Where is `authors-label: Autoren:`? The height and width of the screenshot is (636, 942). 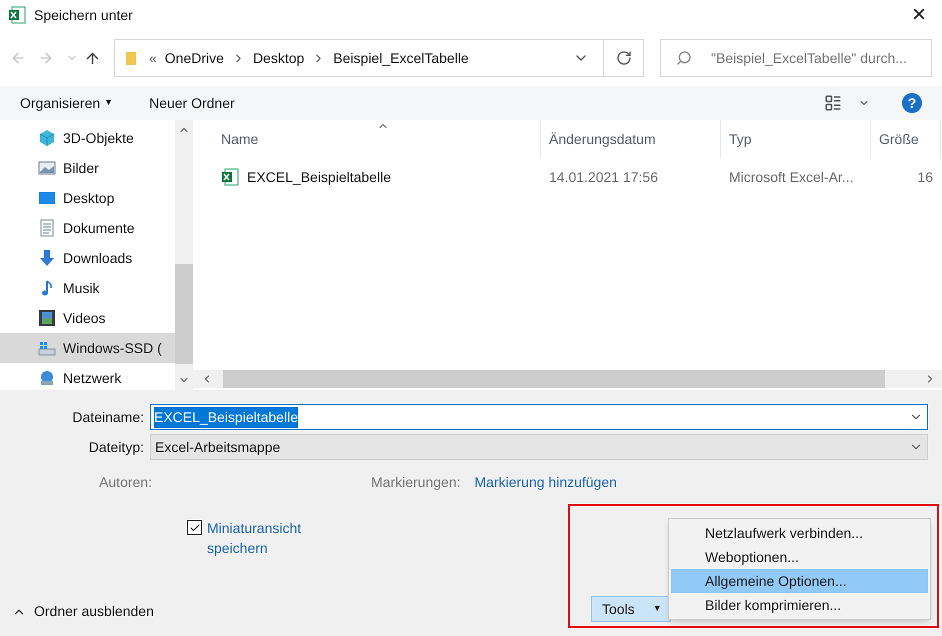 authors-label: Autoren: is located at coordinates (125, 482).